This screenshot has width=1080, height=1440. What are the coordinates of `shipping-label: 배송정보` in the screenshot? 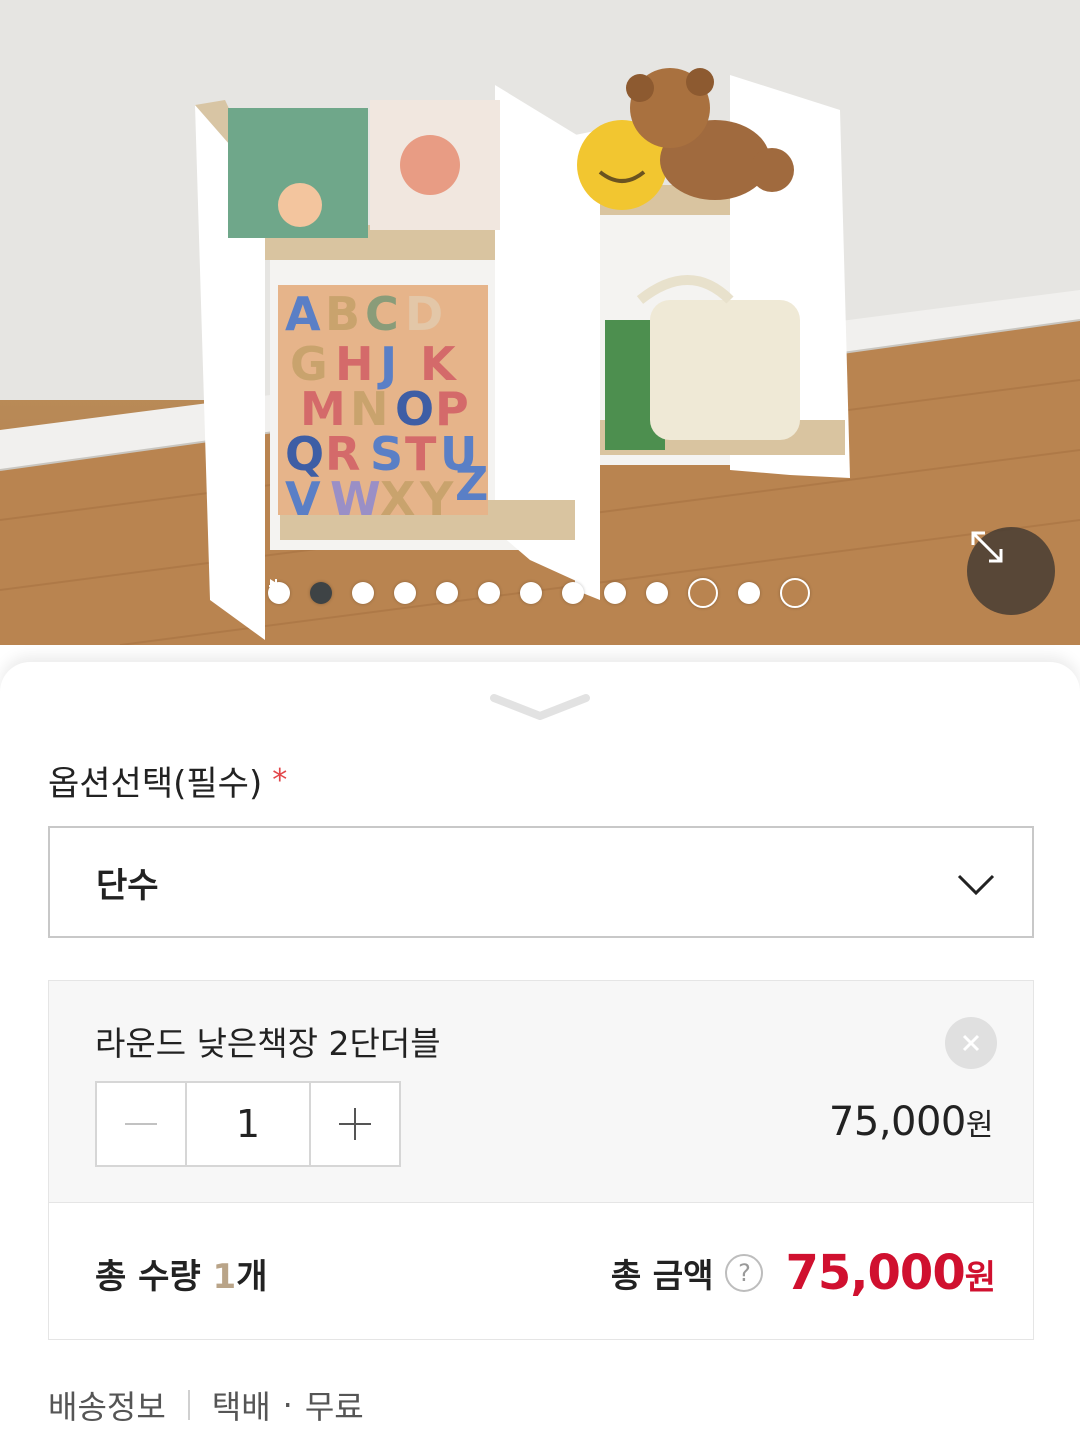 It's located at (107, 1407).